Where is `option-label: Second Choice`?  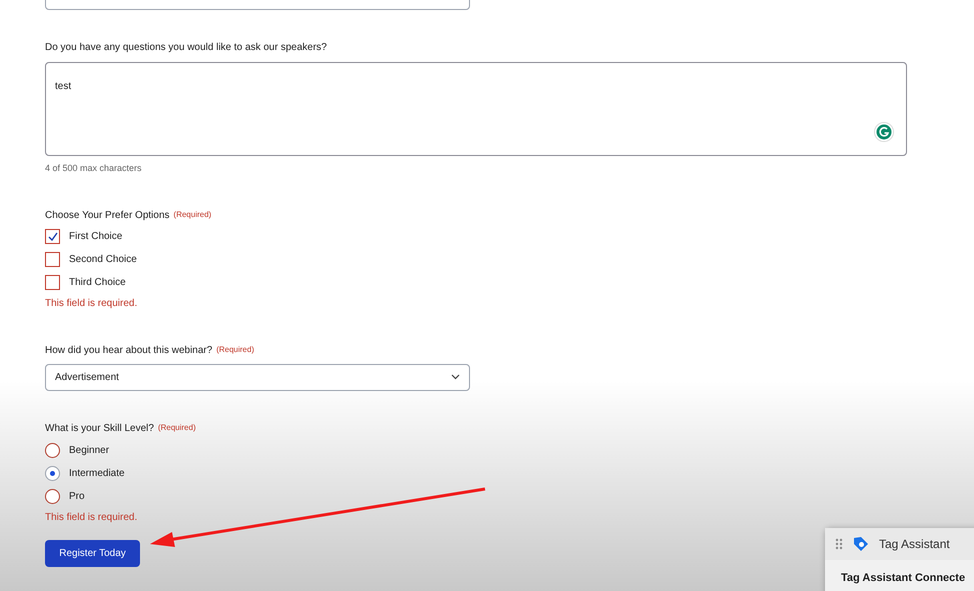 option-label: Second Choice is located at coordinates (103, 259).